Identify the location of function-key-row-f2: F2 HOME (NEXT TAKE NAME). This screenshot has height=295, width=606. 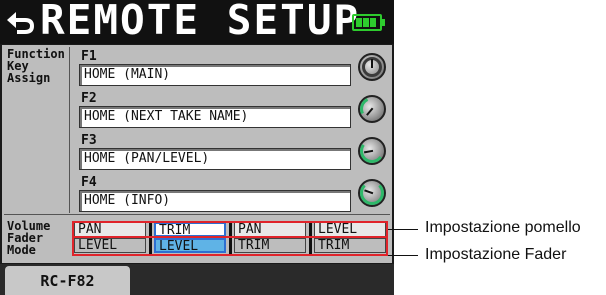
(232, 110).